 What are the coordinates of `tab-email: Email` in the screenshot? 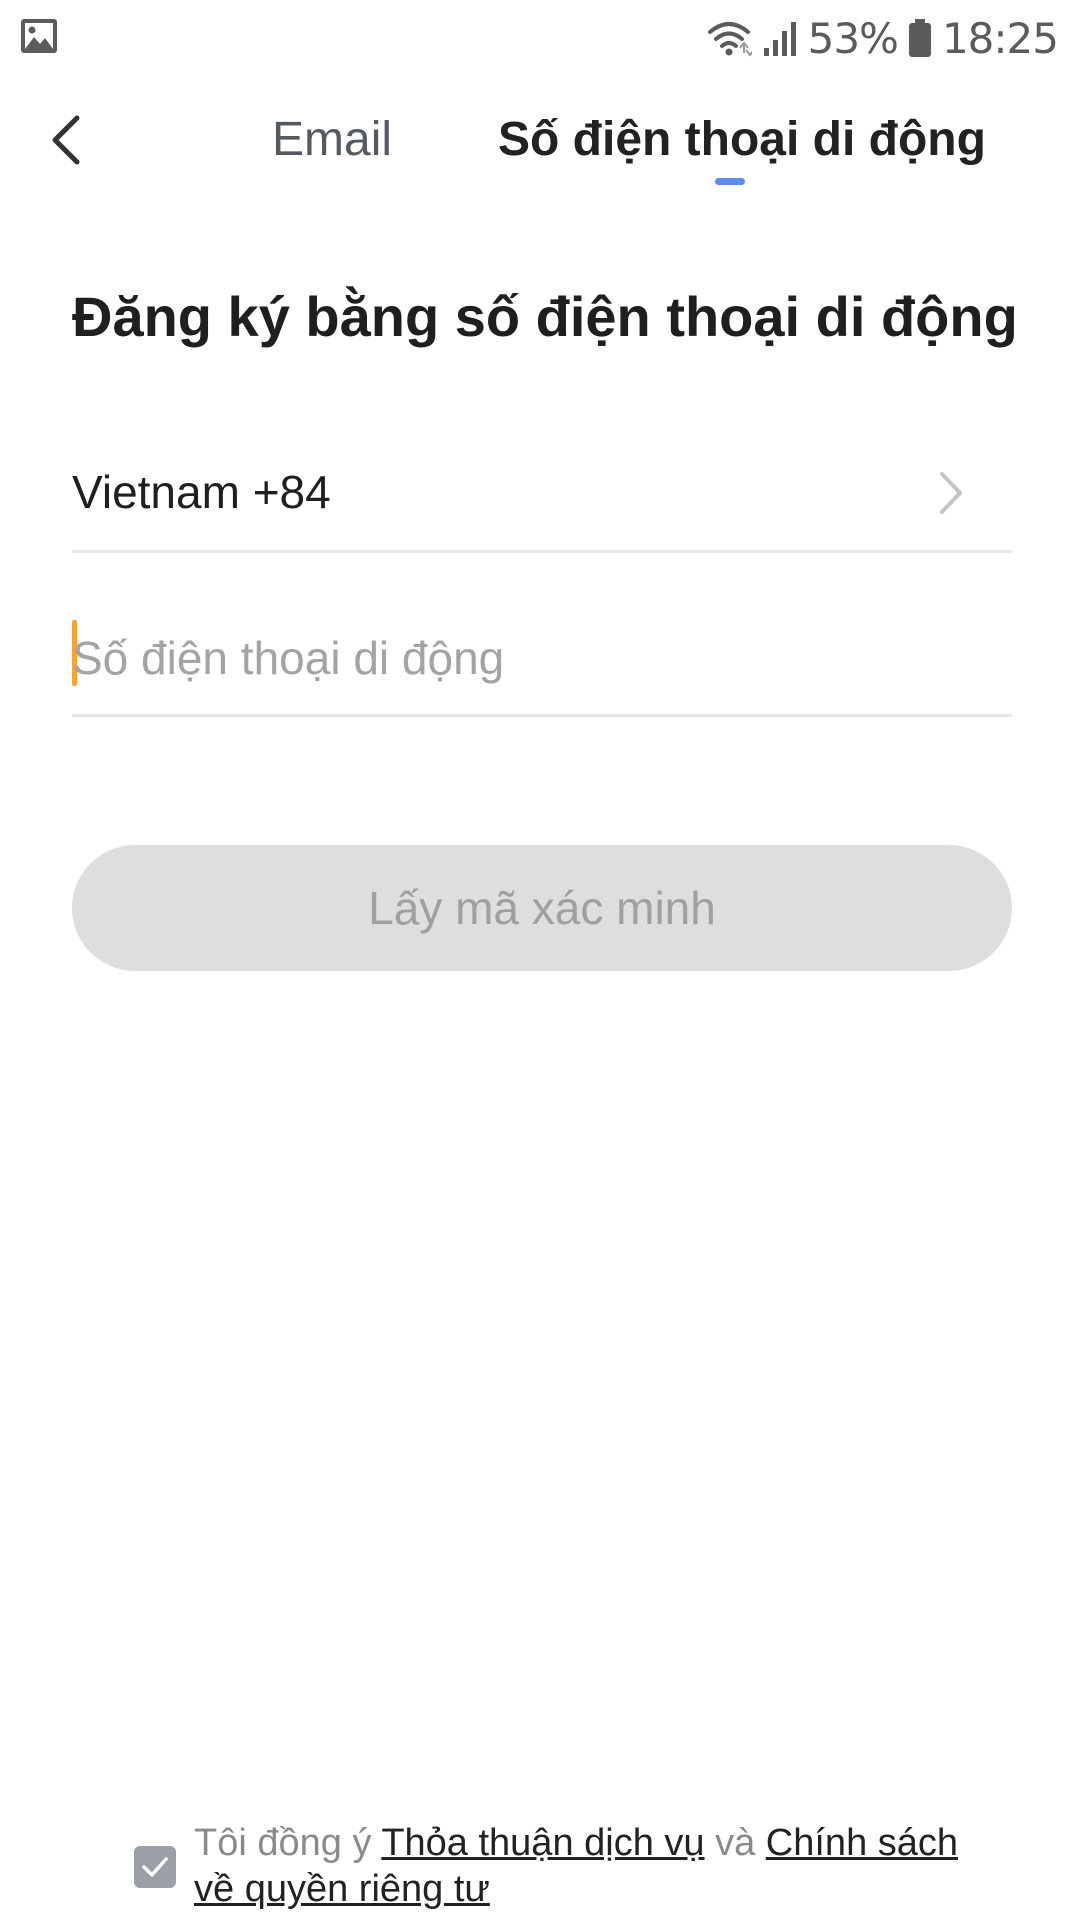 It's located at (332, 140).